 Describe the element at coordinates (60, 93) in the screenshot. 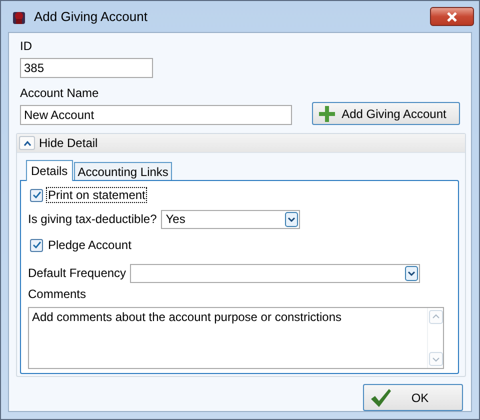

I see `field-label: Account Name` at that location.